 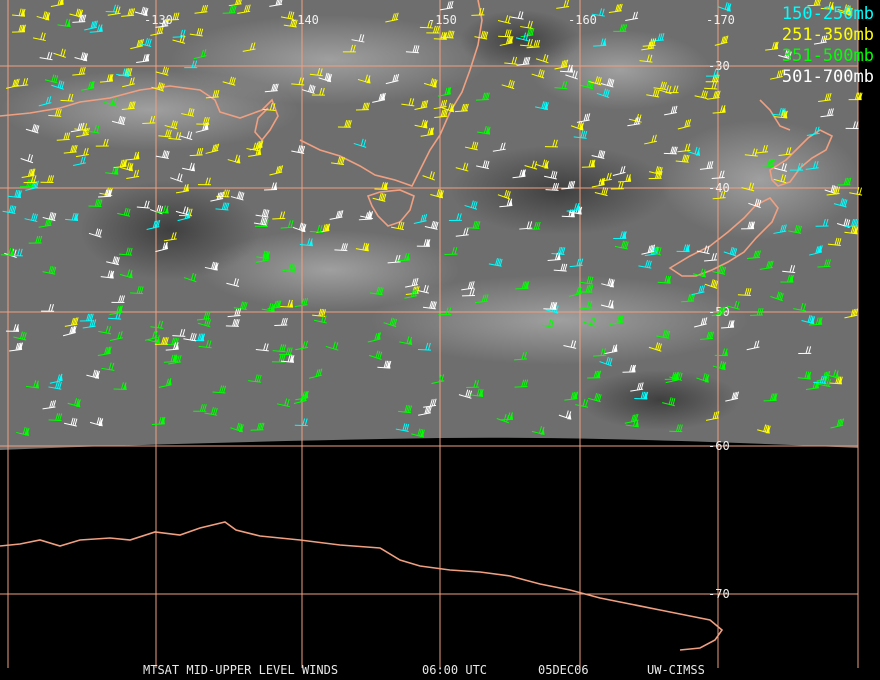 I want to click on legend-item-251-350mb: 251-350mb, so click(x=827, y=35).